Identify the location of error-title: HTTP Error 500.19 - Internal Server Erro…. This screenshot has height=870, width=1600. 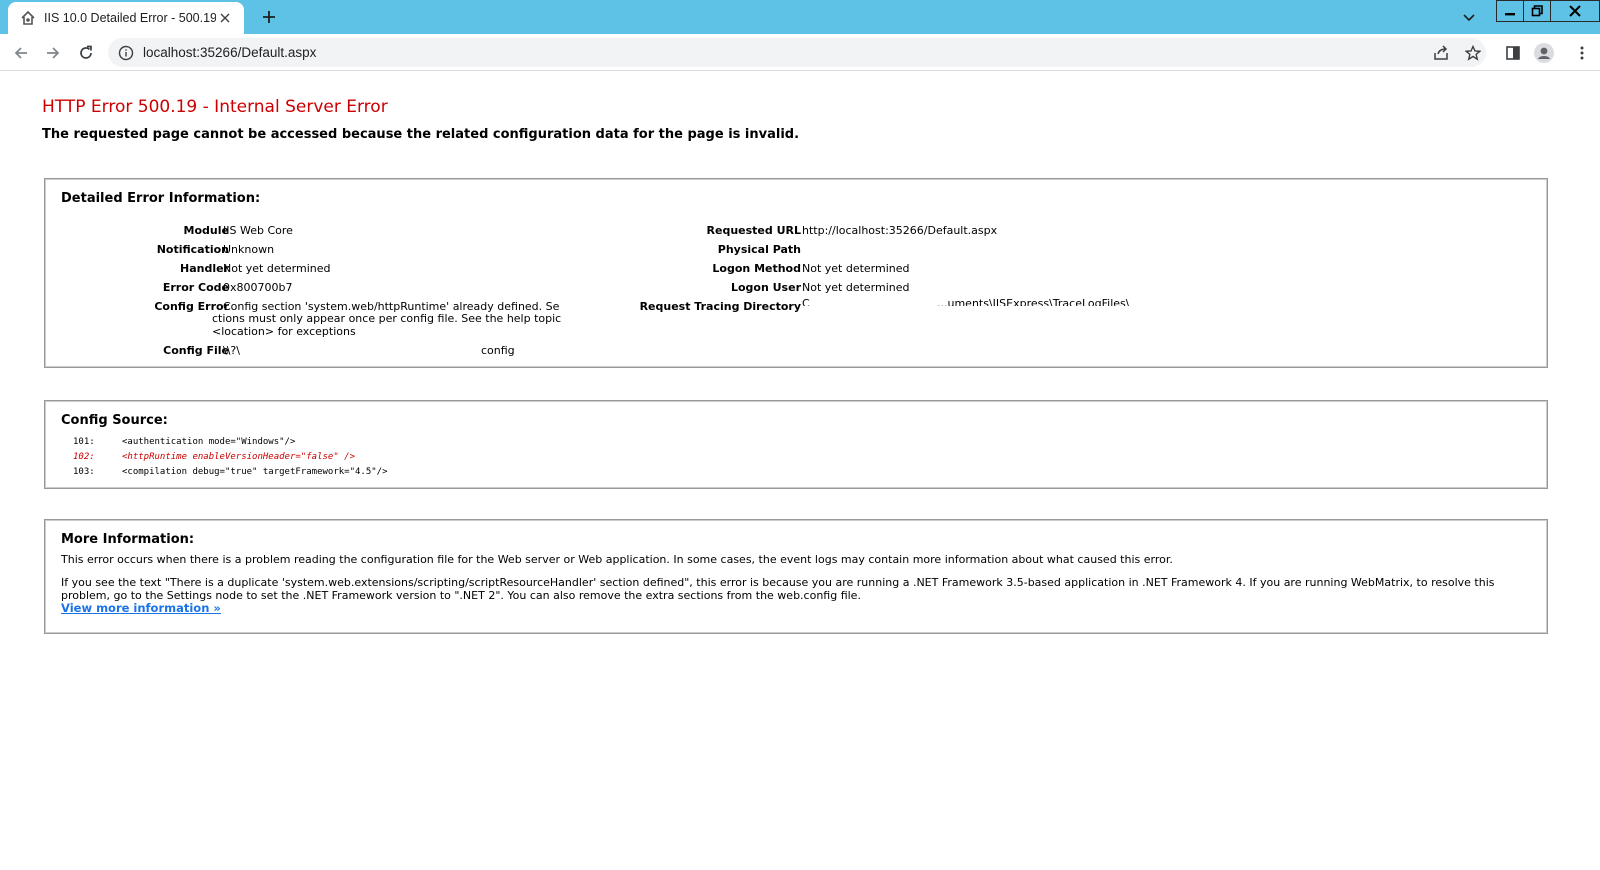
(215, 107).